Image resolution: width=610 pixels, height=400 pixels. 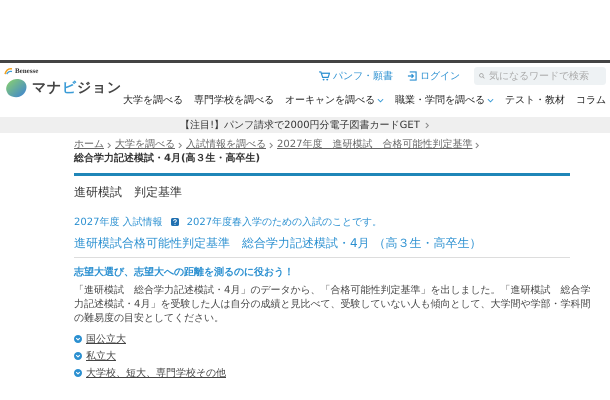 What do you see at coordinates (167, 159) in the screenshot?
I see `breadcrumb-current: 総合学力記述模試・4月(高３生・高卒生)` at bounding box center [167, 159].